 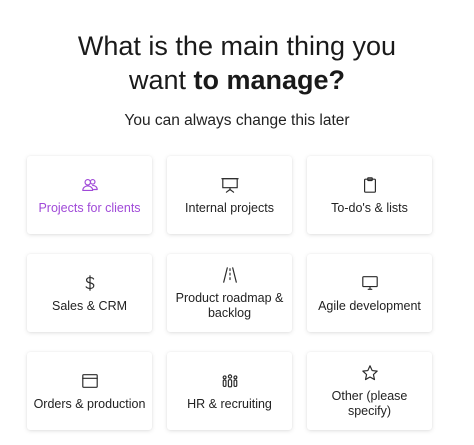 What do you see at coordinates (369, 403) in the screenshot?
I see `option-label: Other (please specify)` at bounding box center [369, 403].